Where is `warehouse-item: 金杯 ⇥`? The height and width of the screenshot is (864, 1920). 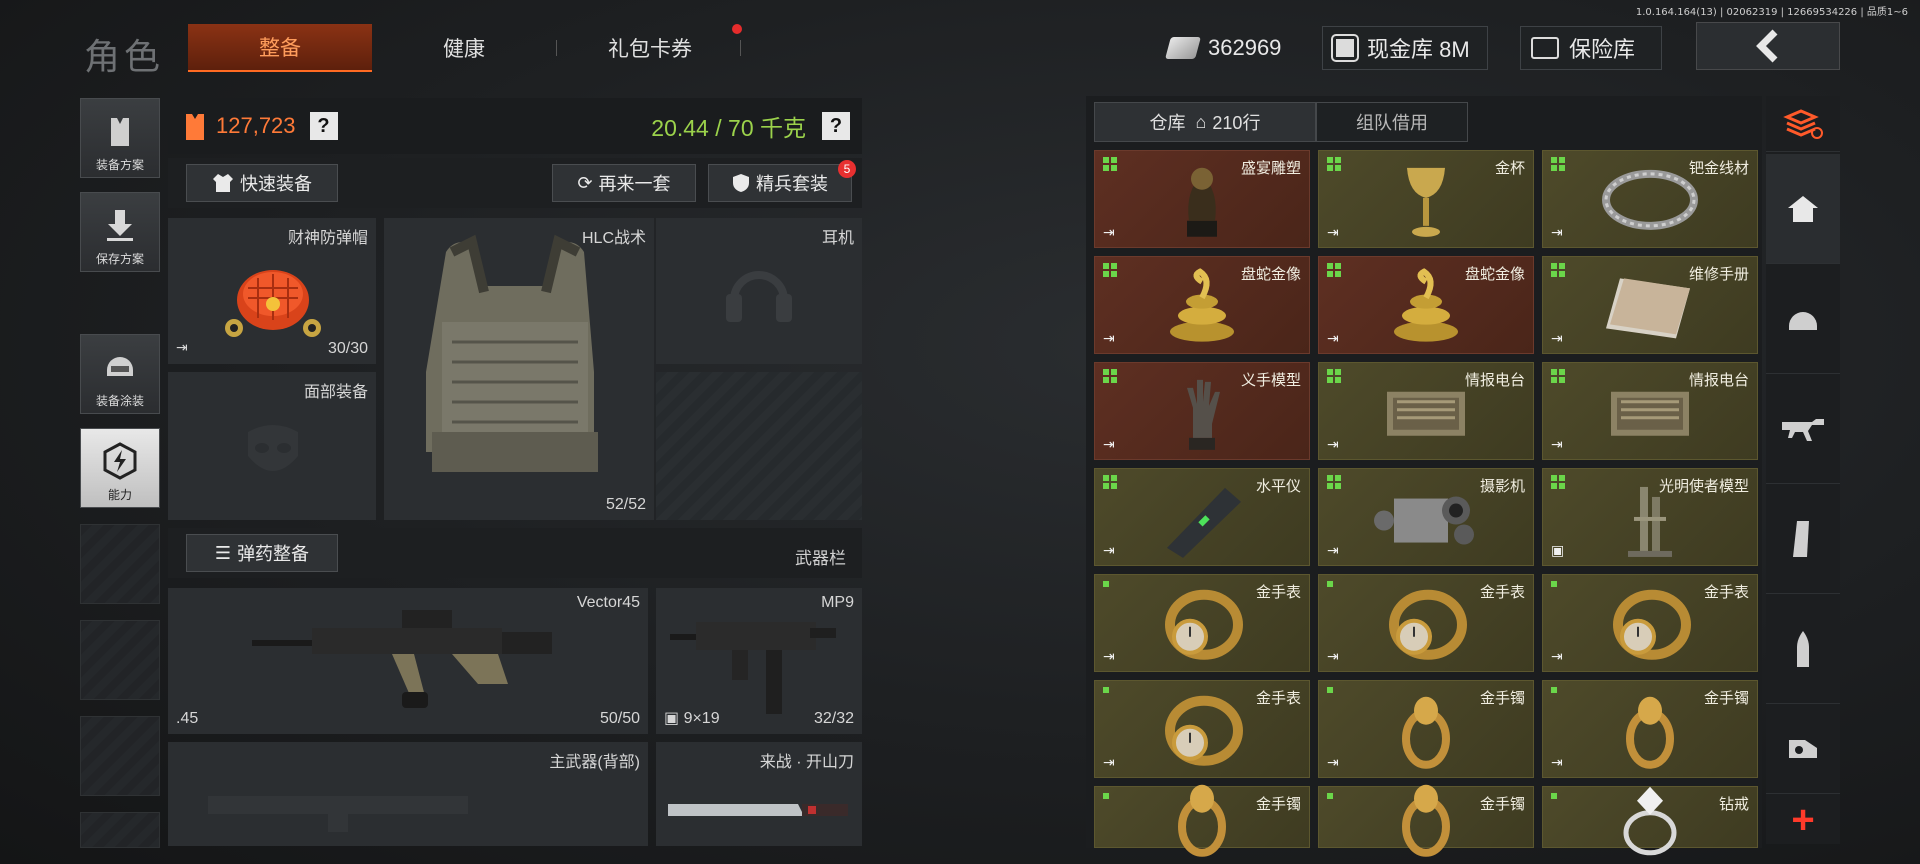
warehouse-item: 金杯 ⇥ is located at coordinates (1426, 199).